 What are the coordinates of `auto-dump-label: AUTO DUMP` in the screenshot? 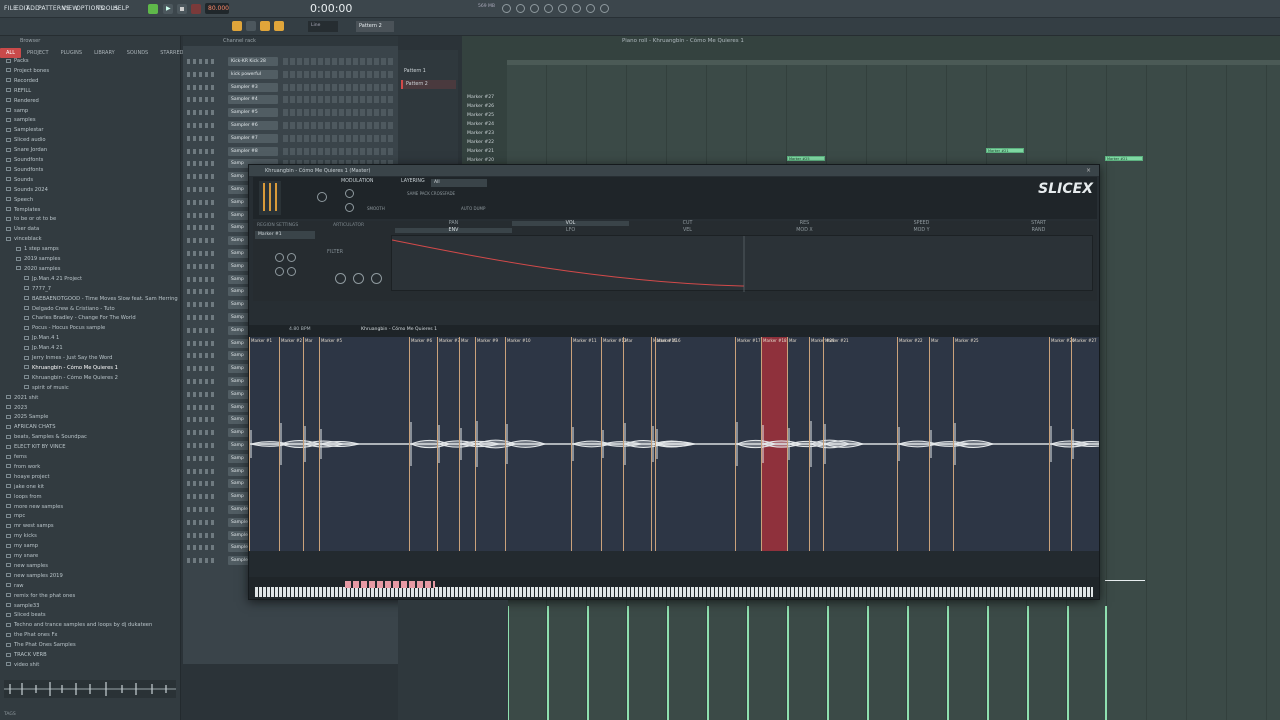 It's located at (473, 208).